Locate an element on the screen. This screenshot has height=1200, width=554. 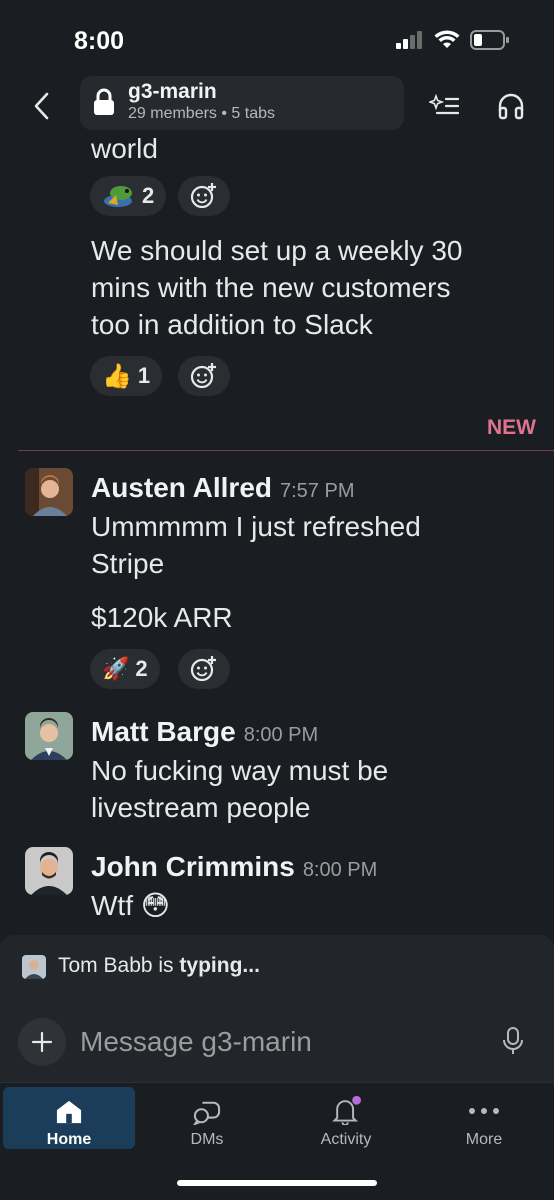
thumbs-up-emoji-icon: 👍 is located at coordinates (117, 376).